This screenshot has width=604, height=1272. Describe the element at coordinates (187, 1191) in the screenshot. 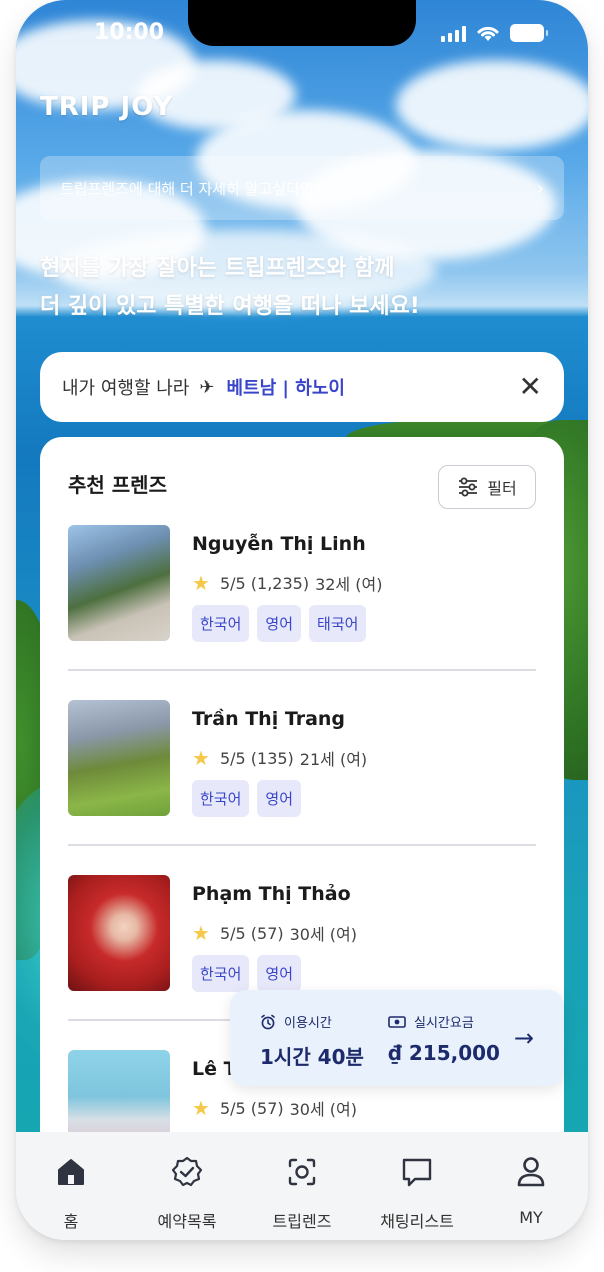

I see `tab-reservations: 예약목록` at that location.